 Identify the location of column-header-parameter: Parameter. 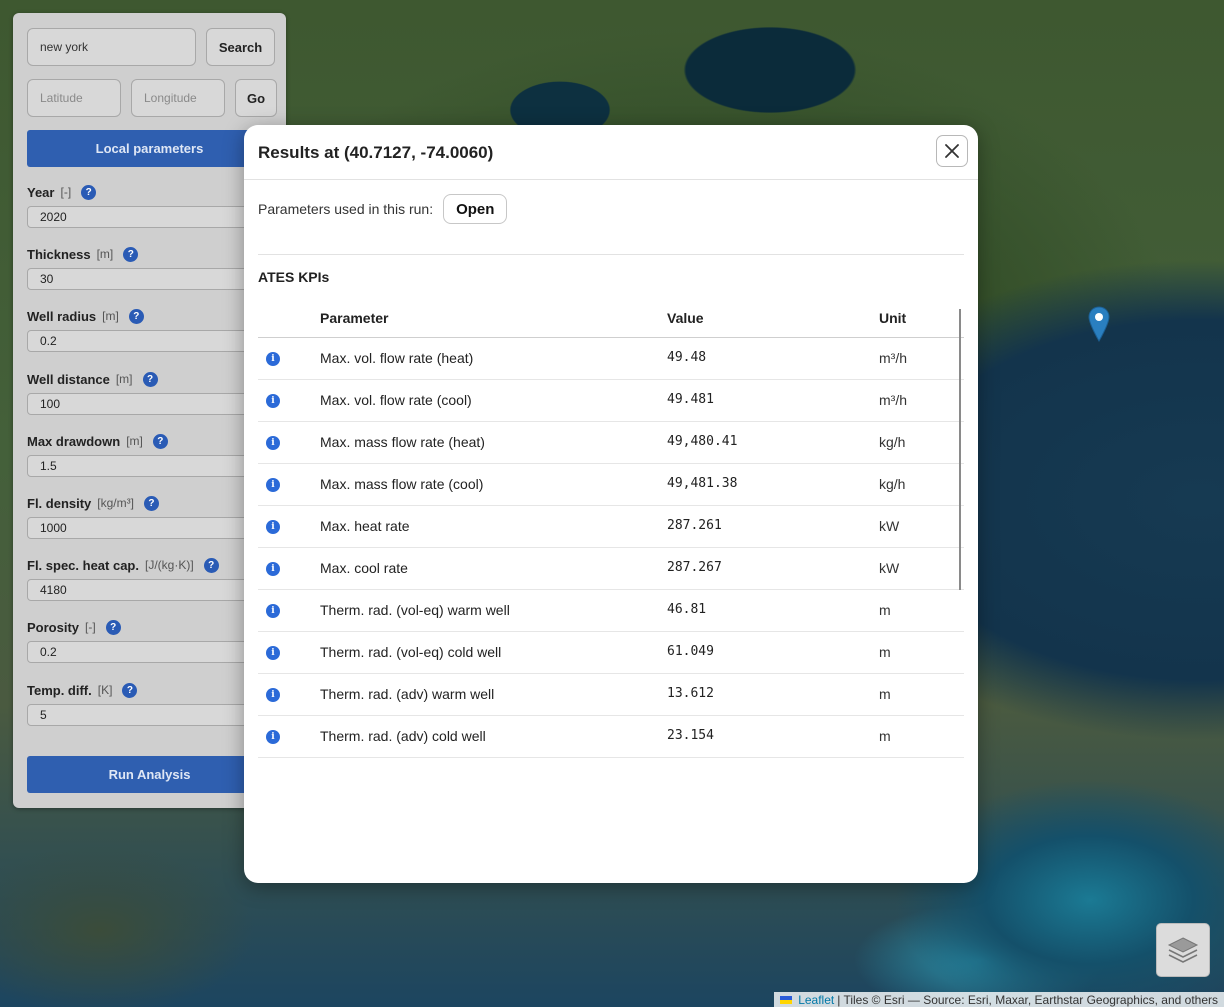
(354, 318).